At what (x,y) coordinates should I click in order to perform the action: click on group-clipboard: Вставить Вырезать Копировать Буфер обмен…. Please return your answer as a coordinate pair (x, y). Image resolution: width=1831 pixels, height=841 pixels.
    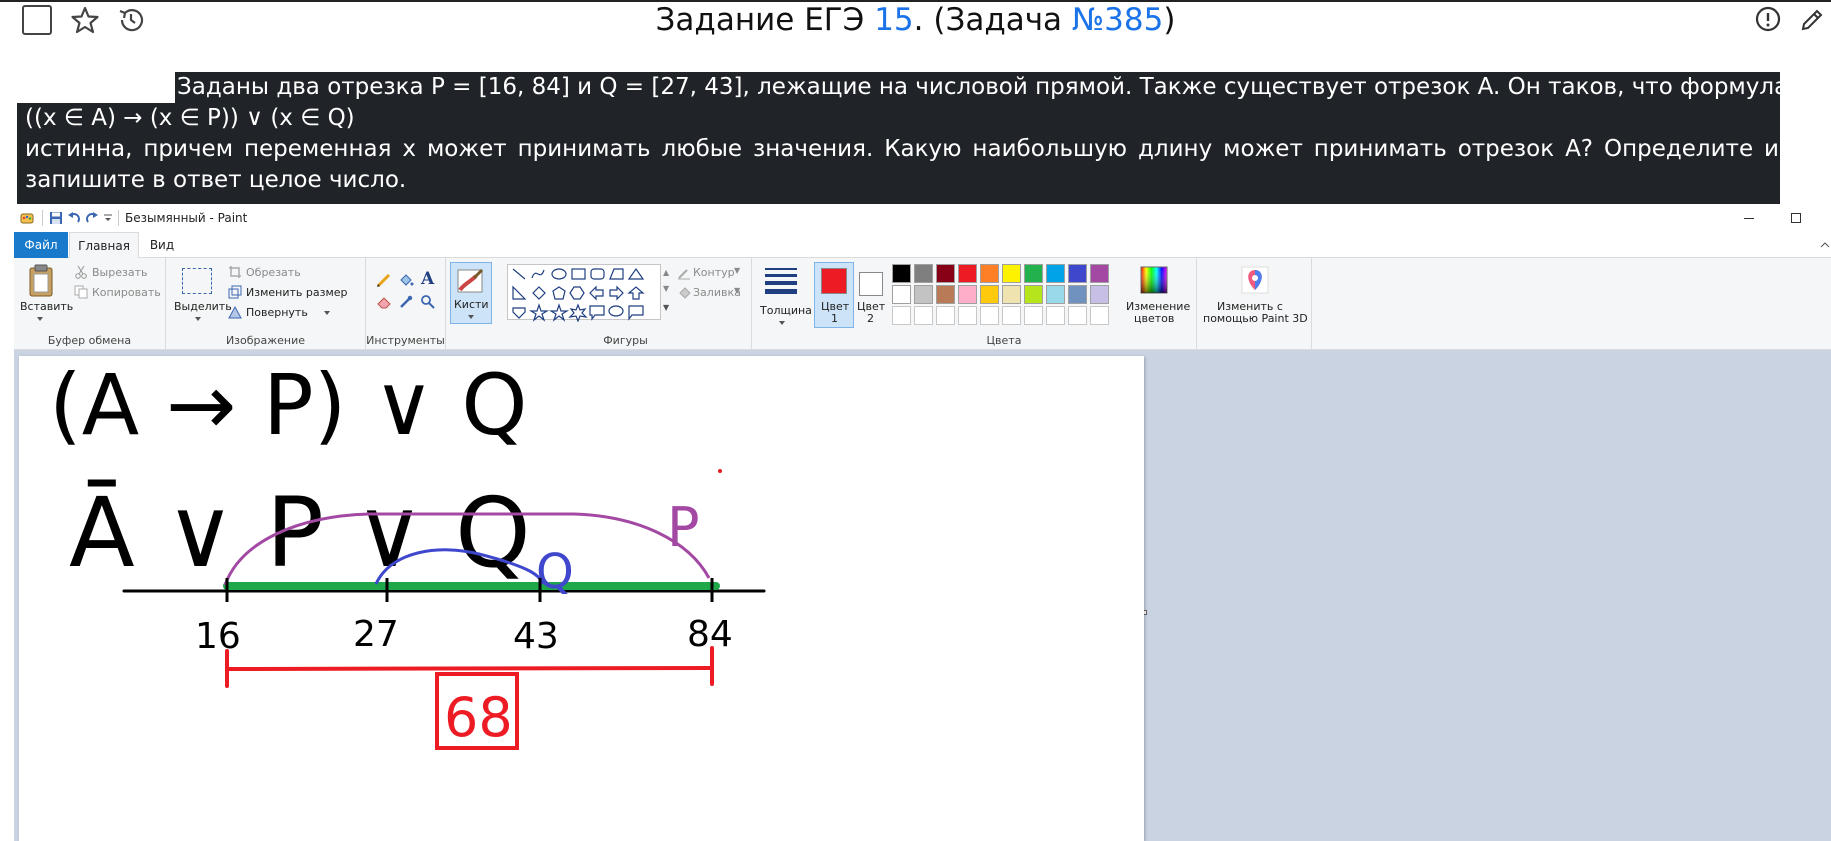
    Looking at the image, I should click on (90, 304).